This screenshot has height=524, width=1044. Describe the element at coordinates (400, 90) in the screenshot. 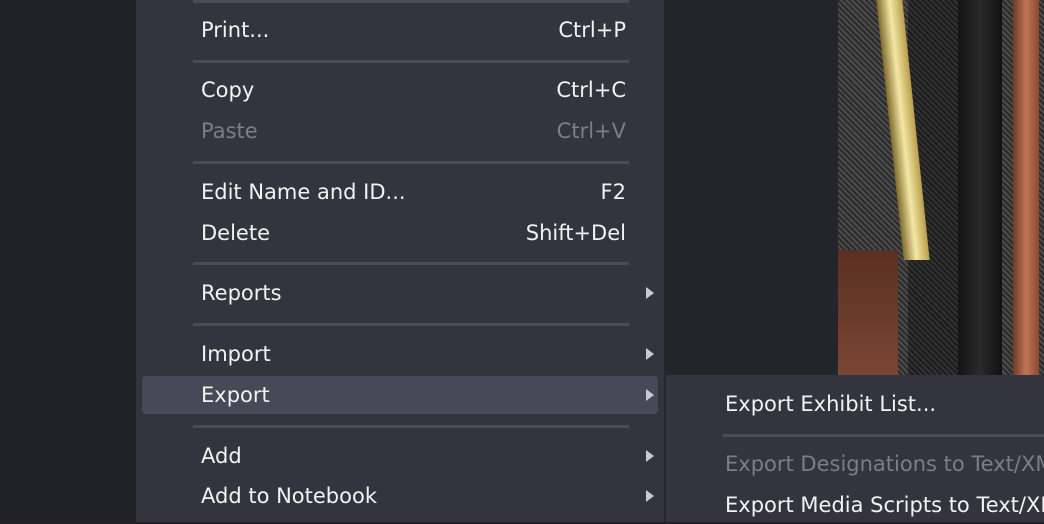

I see `menu-item-copy: Copy Ctrl+C` at that location.